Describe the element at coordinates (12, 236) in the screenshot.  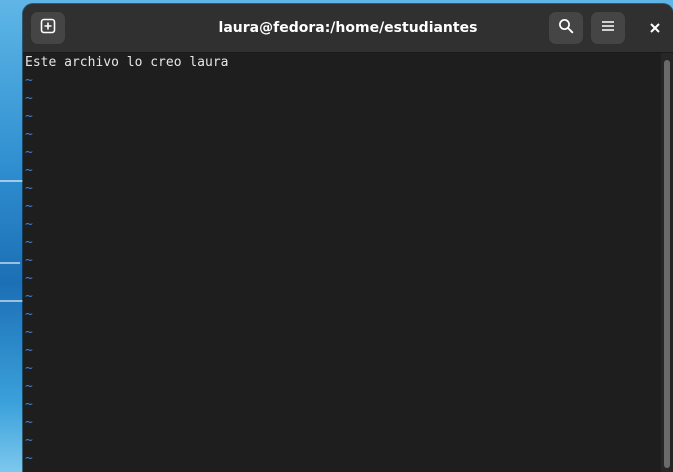
I see `desktop-wallpaper` at that location.